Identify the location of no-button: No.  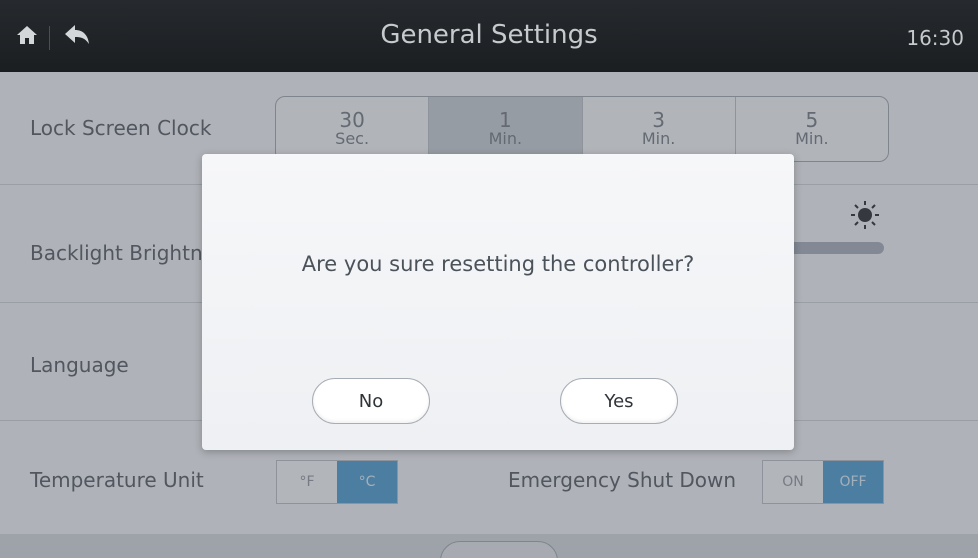
(371, 401).